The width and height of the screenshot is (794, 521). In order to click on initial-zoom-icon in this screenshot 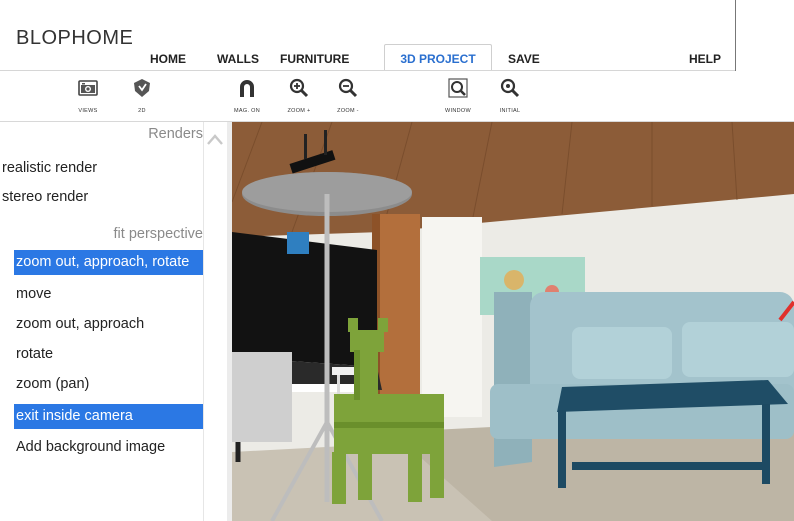, I will do `click(510, 88)`.